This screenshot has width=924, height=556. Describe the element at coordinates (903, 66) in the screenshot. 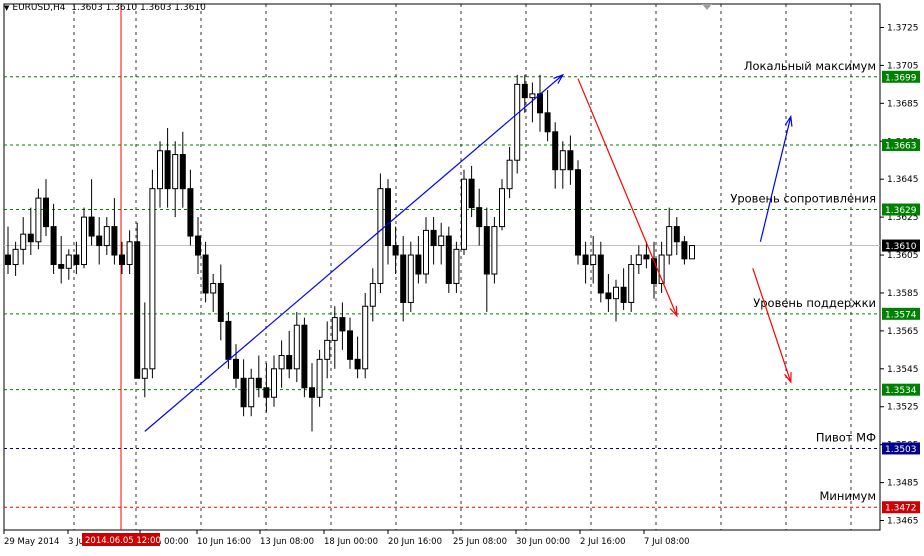

I see `y-tick-label: 1.3705` at that location.